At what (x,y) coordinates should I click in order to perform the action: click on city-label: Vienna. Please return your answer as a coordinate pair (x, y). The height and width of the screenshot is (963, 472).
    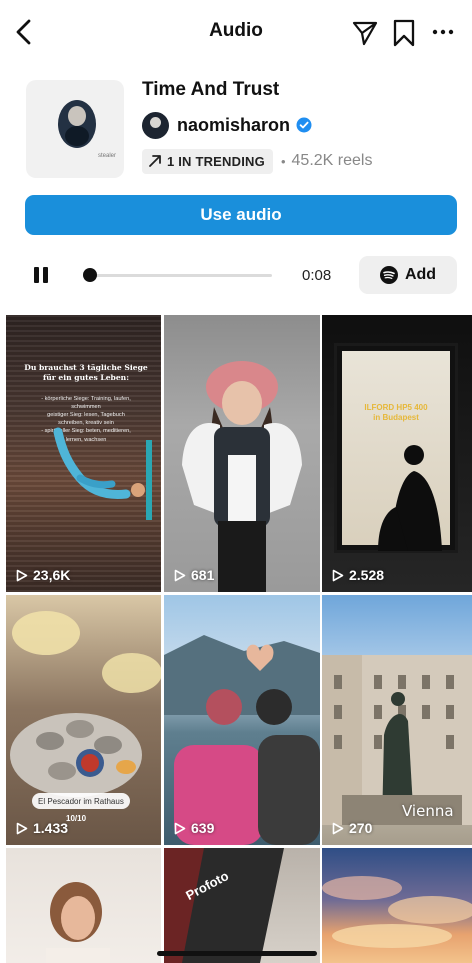
    Looking at the image, I should click on (428, 811).